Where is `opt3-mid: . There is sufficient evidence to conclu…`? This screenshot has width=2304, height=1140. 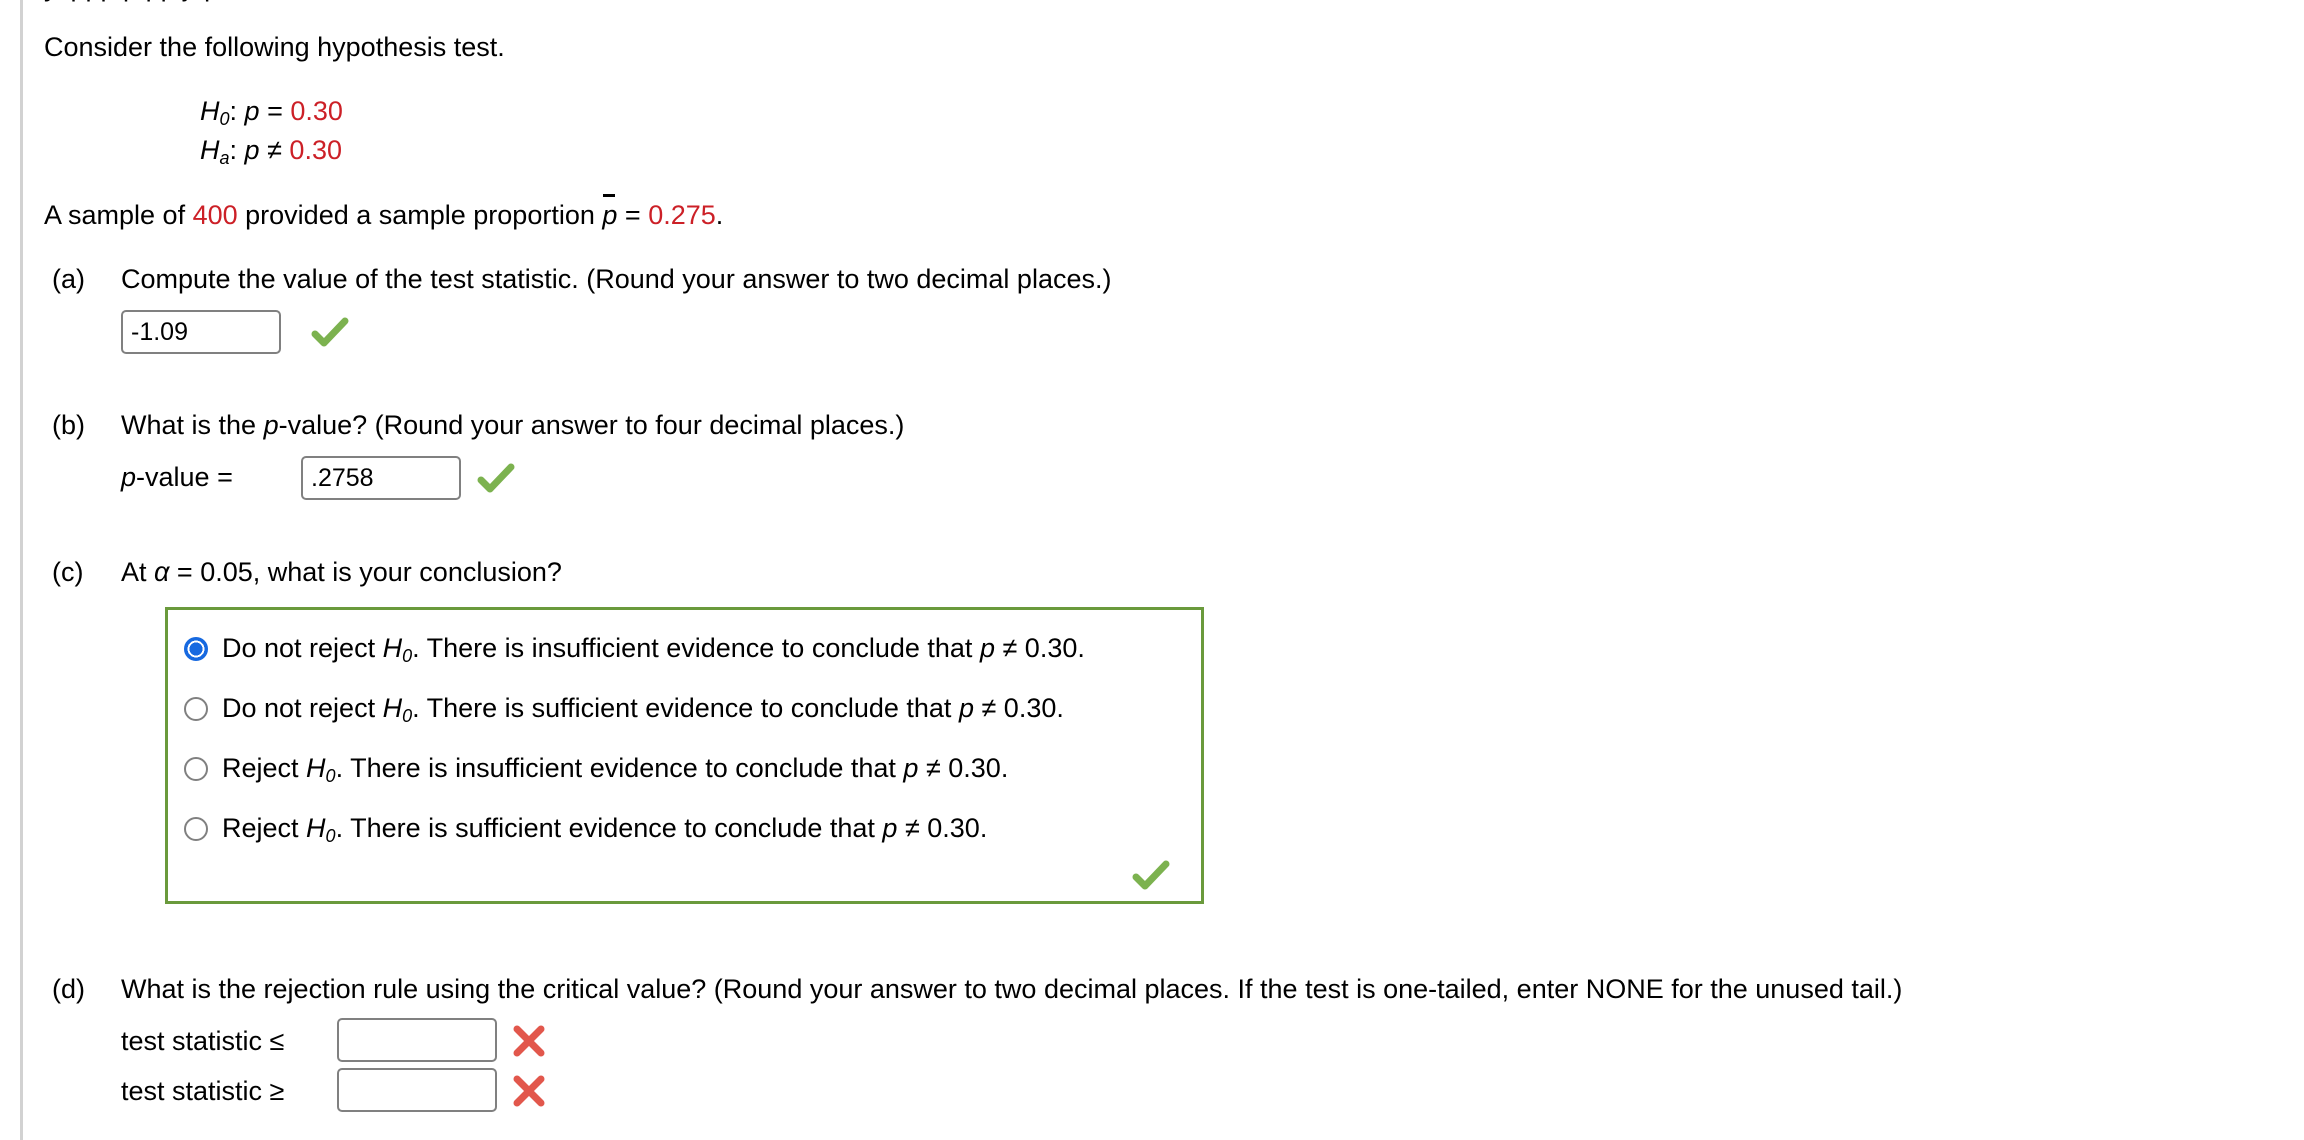
opt3-mid: . There is sufficient evidence to conclu… is located at coordinates (609, 828).